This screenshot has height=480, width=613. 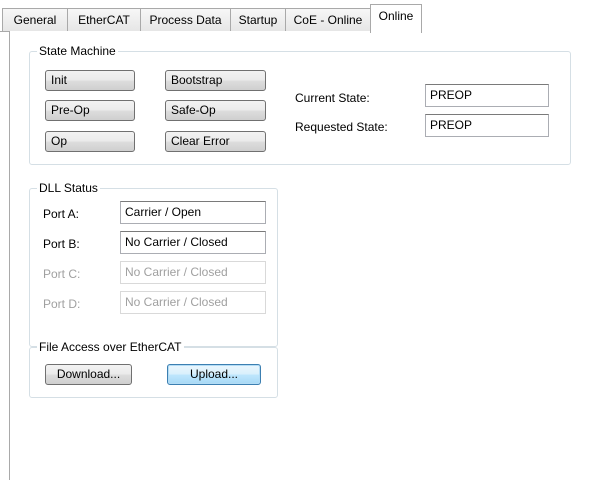 What do you see at coordinates (90, 80) in the screenshot?
I see `init-button: Init` at bounding box center [90, 80].